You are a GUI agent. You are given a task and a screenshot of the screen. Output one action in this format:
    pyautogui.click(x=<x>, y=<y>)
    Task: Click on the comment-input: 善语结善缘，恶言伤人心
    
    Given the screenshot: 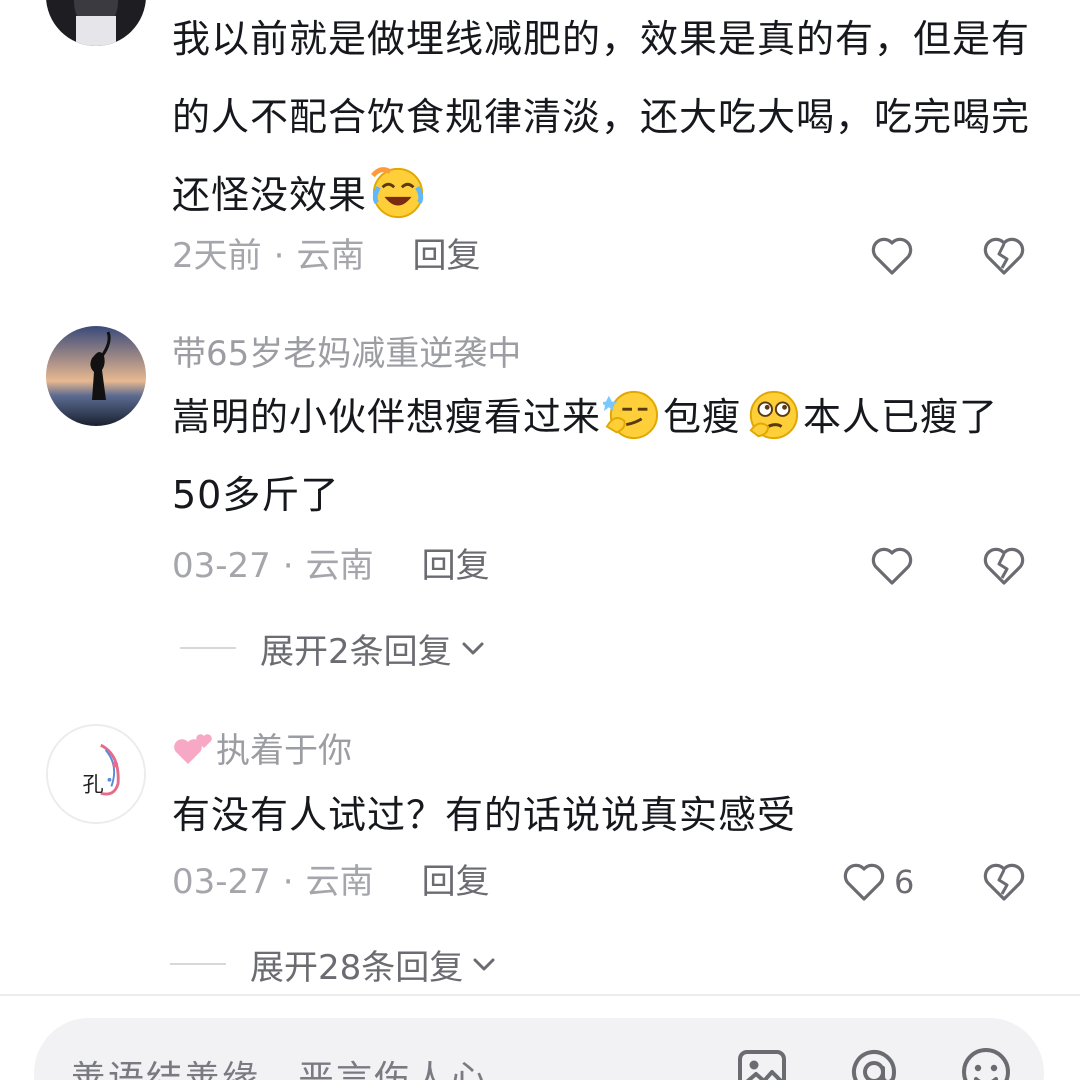 What is the action you would take?
    pyautogui.click(x=279, y=1065)
    